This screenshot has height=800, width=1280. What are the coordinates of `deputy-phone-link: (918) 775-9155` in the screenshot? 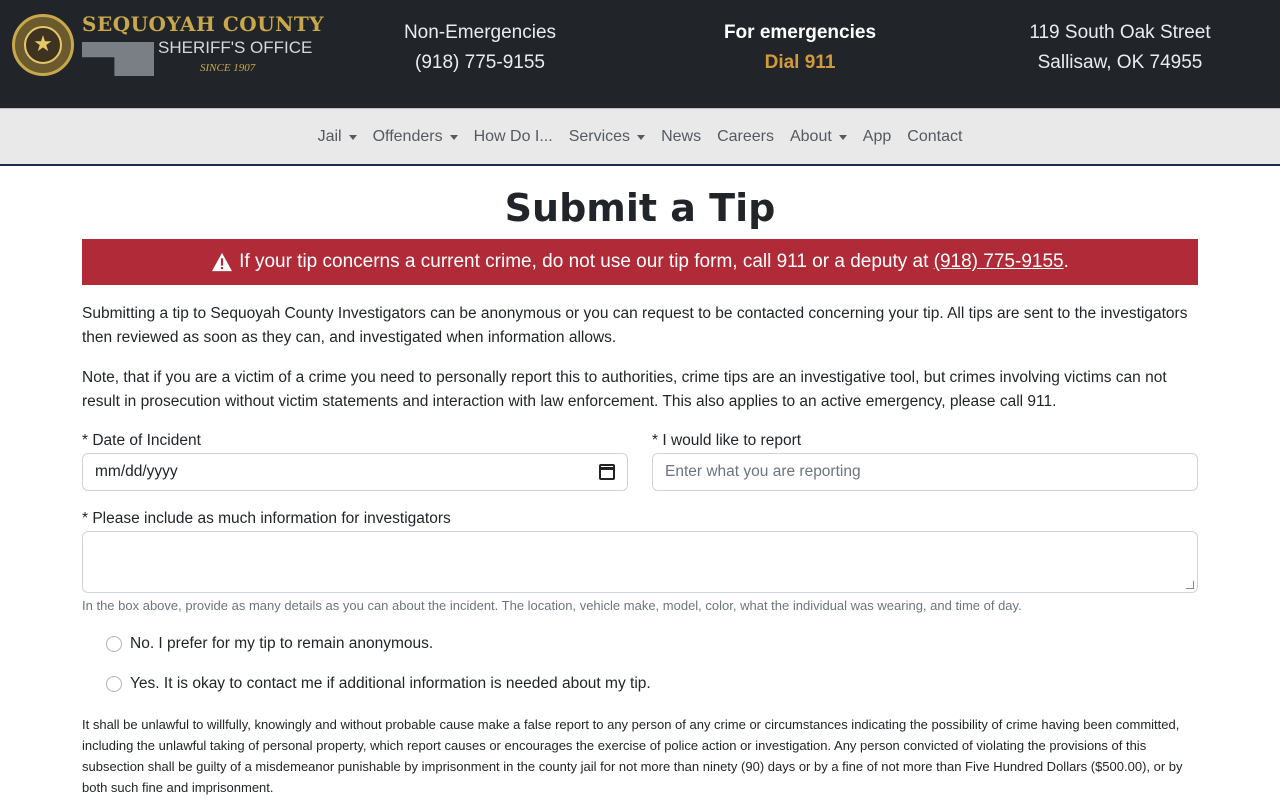 It's located at (999, 262).